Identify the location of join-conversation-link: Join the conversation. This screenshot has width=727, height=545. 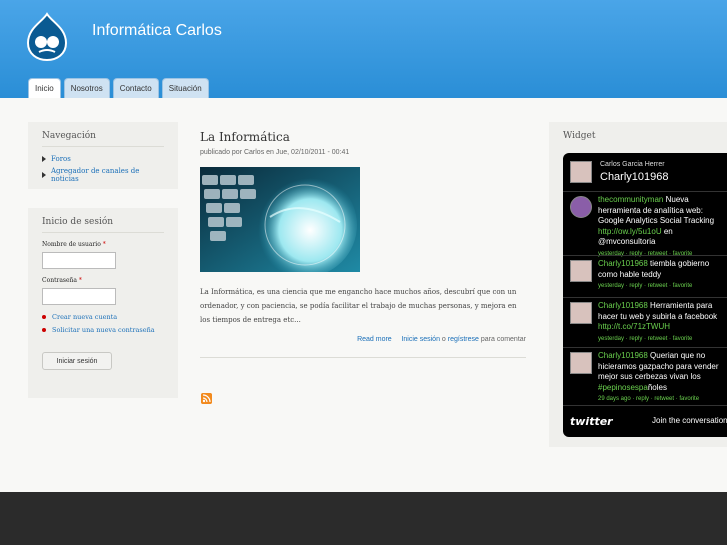
(689, 420).